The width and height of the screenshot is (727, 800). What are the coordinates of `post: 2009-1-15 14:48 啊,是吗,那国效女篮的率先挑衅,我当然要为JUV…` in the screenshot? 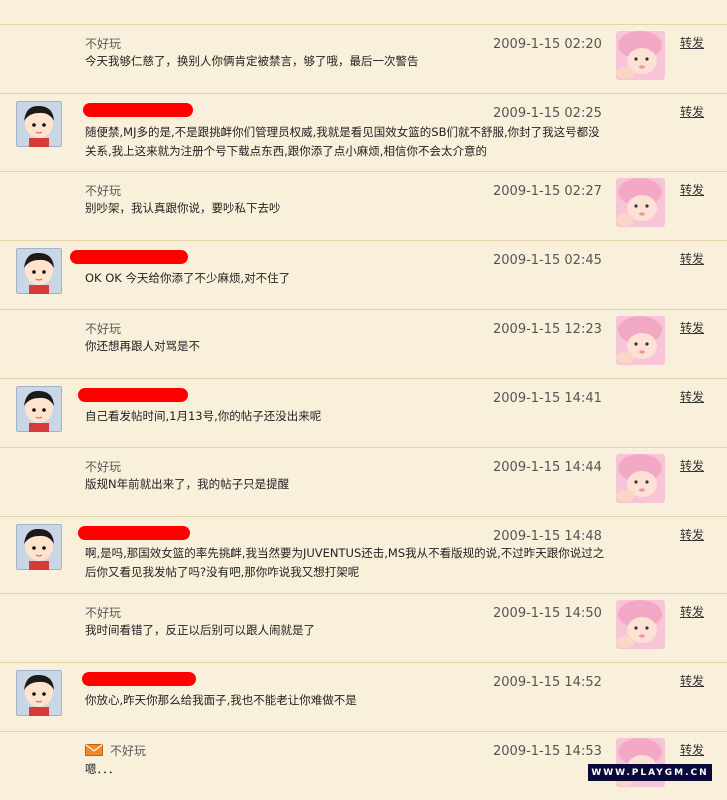 It's located at (363, 554).